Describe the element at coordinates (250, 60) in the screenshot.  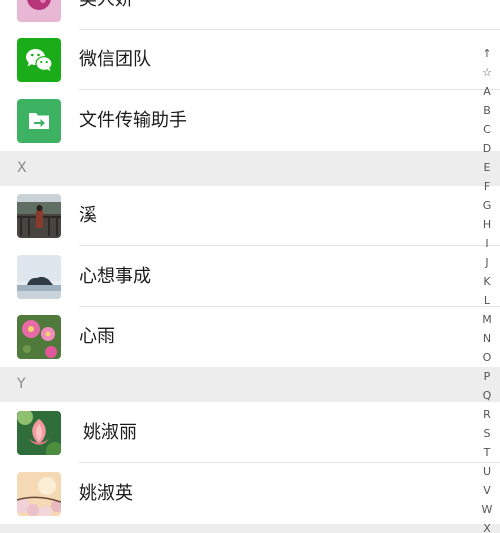
I see `contact-row-wechat-team: 微信团队` at that location.